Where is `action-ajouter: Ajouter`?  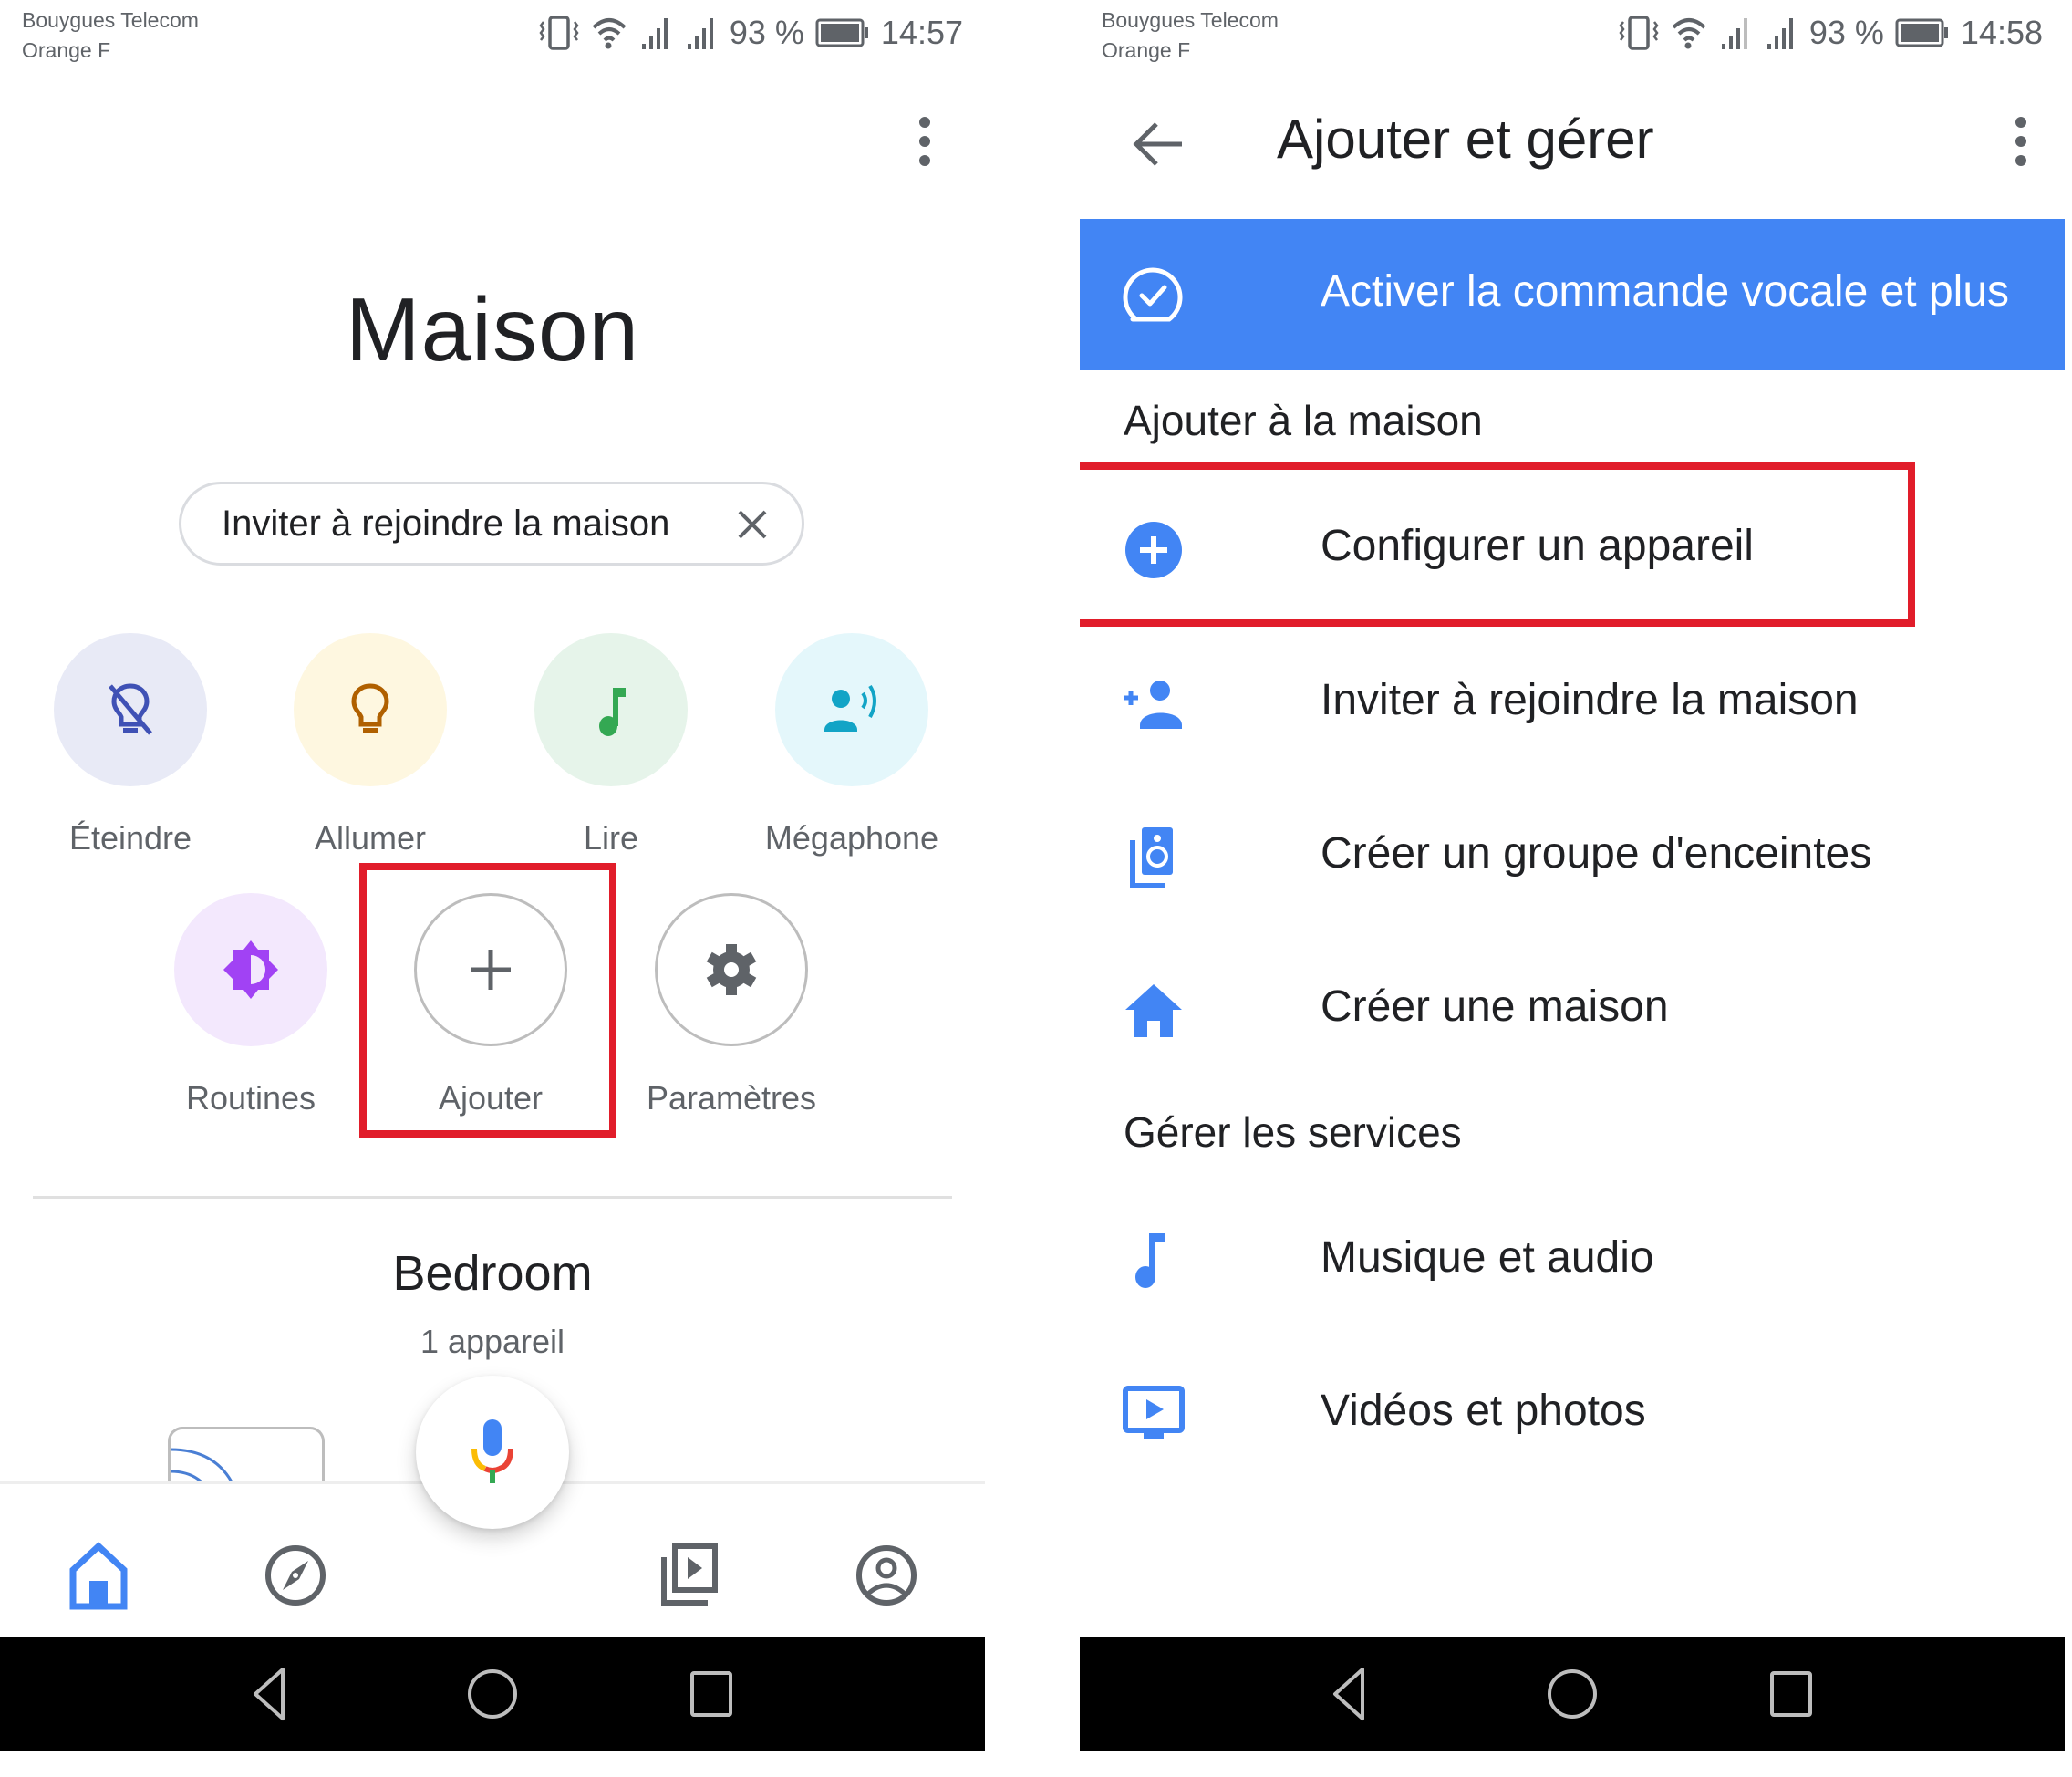
action-ajouter: Ajouter is located at coordinates (490, 1005).